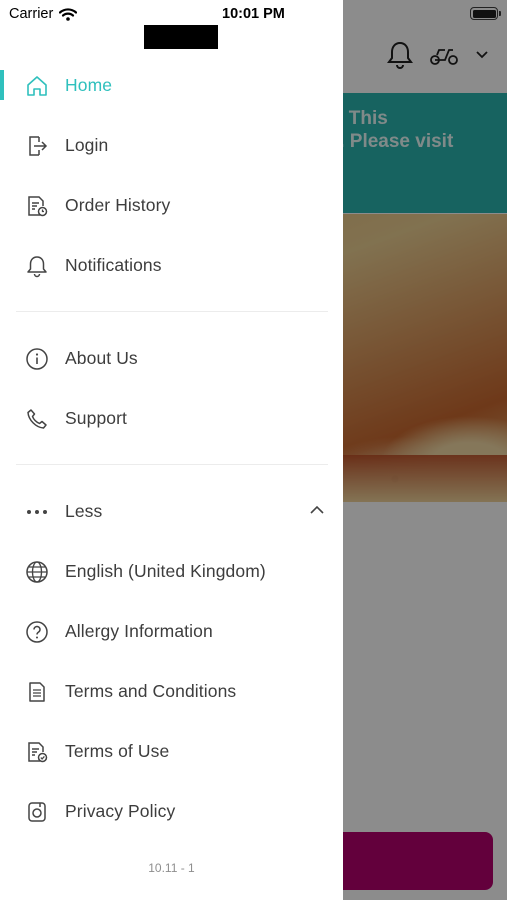  Describe the element at coordinates (171, 511) in the screenshot. I see `menu-item-less-toggle: Less` at that location.